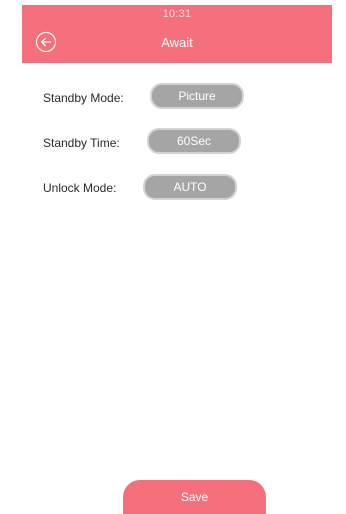 This screenshot has width=346, height=514. Describe the element at coordinates (190, 187) in the screenshot. I see `unlock-mode-select: AUTO` at that location.